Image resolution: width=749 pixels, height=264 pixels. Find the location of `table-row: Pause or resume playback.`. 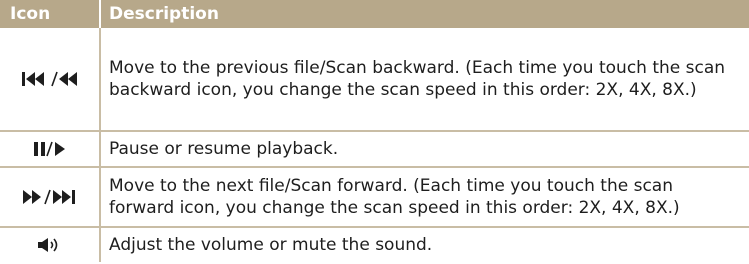

table-row: Pause or resume playback. is located at coordinates (374, 149).